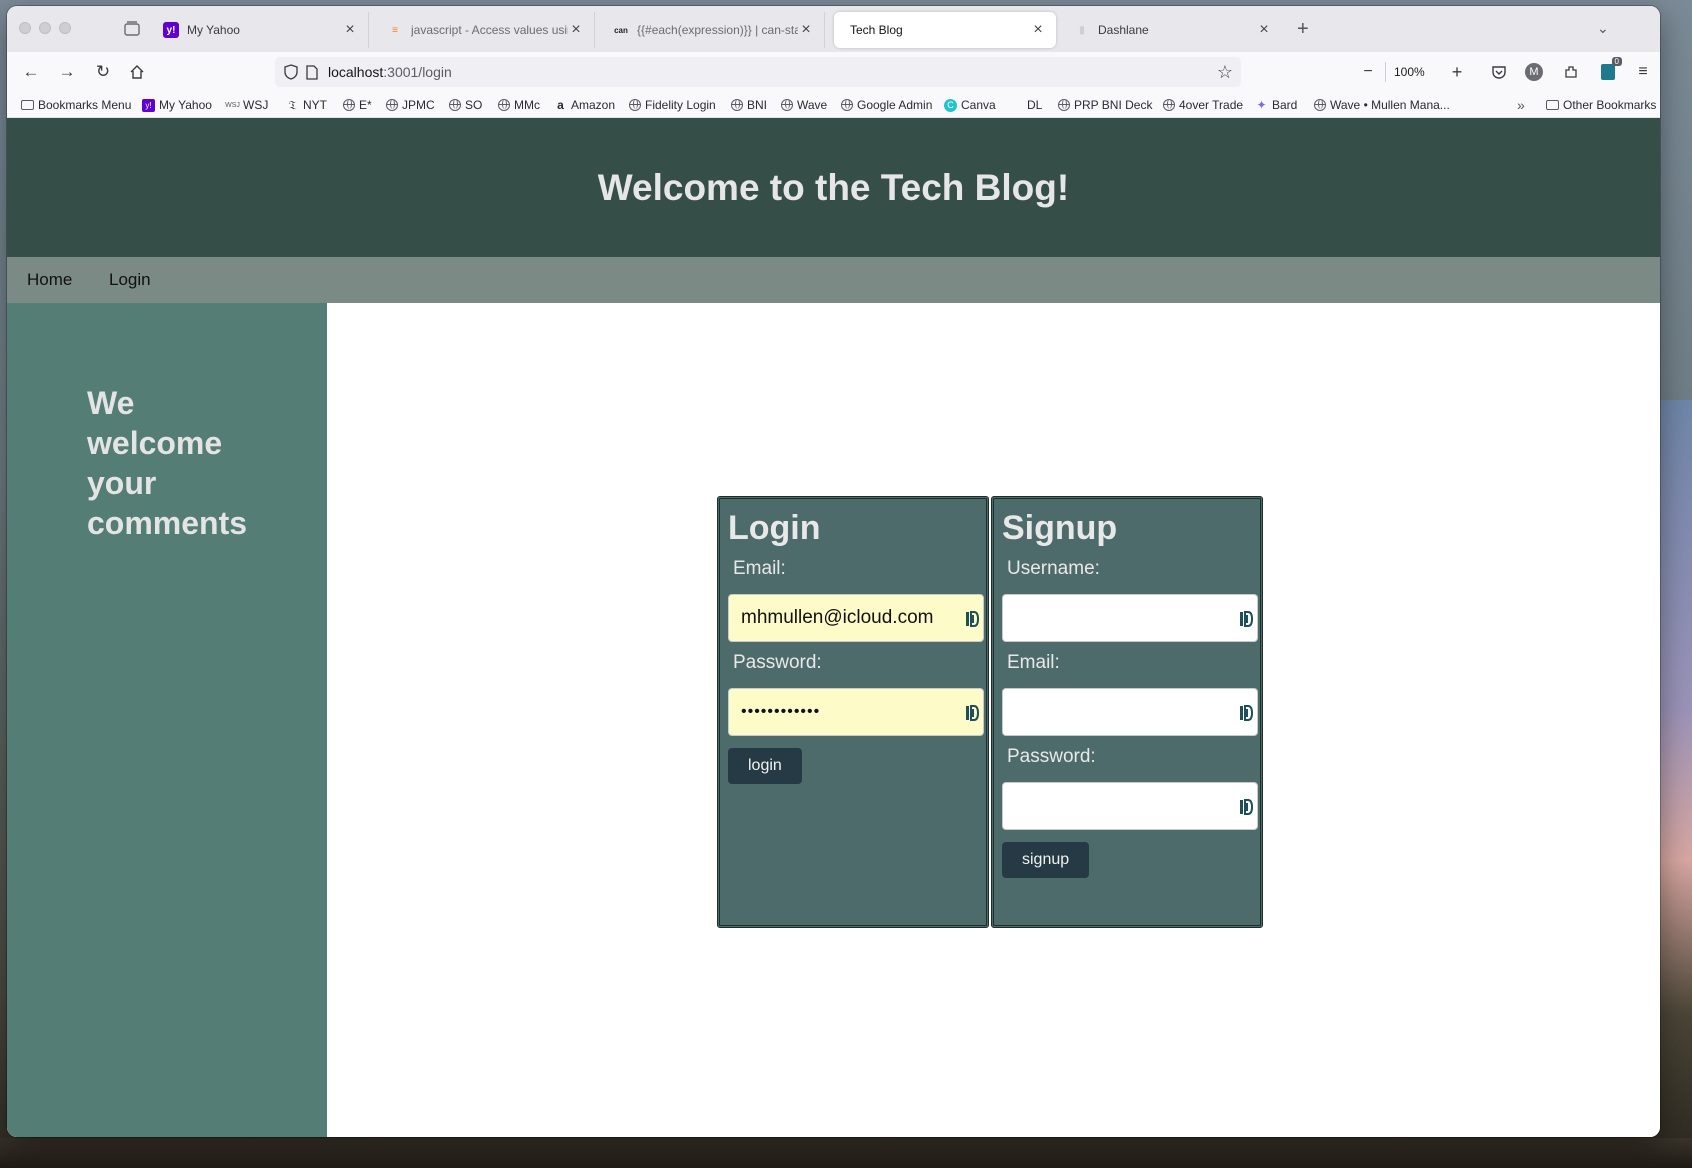  What do you see at coordinates (306, 105) in the screenshot?
I see `bookmark-nyt: 𝔗 NYT` at bounding box center [306, 105].